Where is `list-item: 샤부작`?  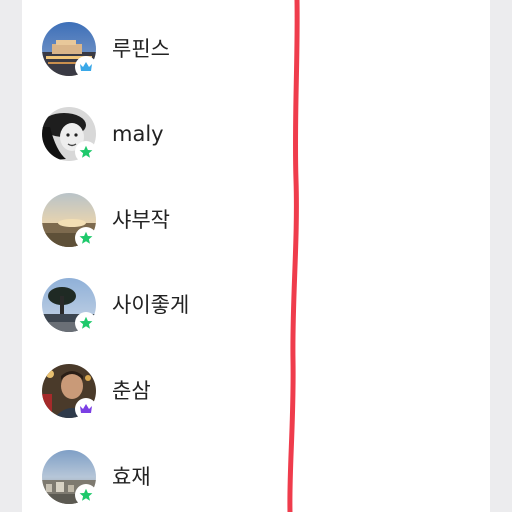
list-item: 샤부작 is located at coordinates (152, 221).